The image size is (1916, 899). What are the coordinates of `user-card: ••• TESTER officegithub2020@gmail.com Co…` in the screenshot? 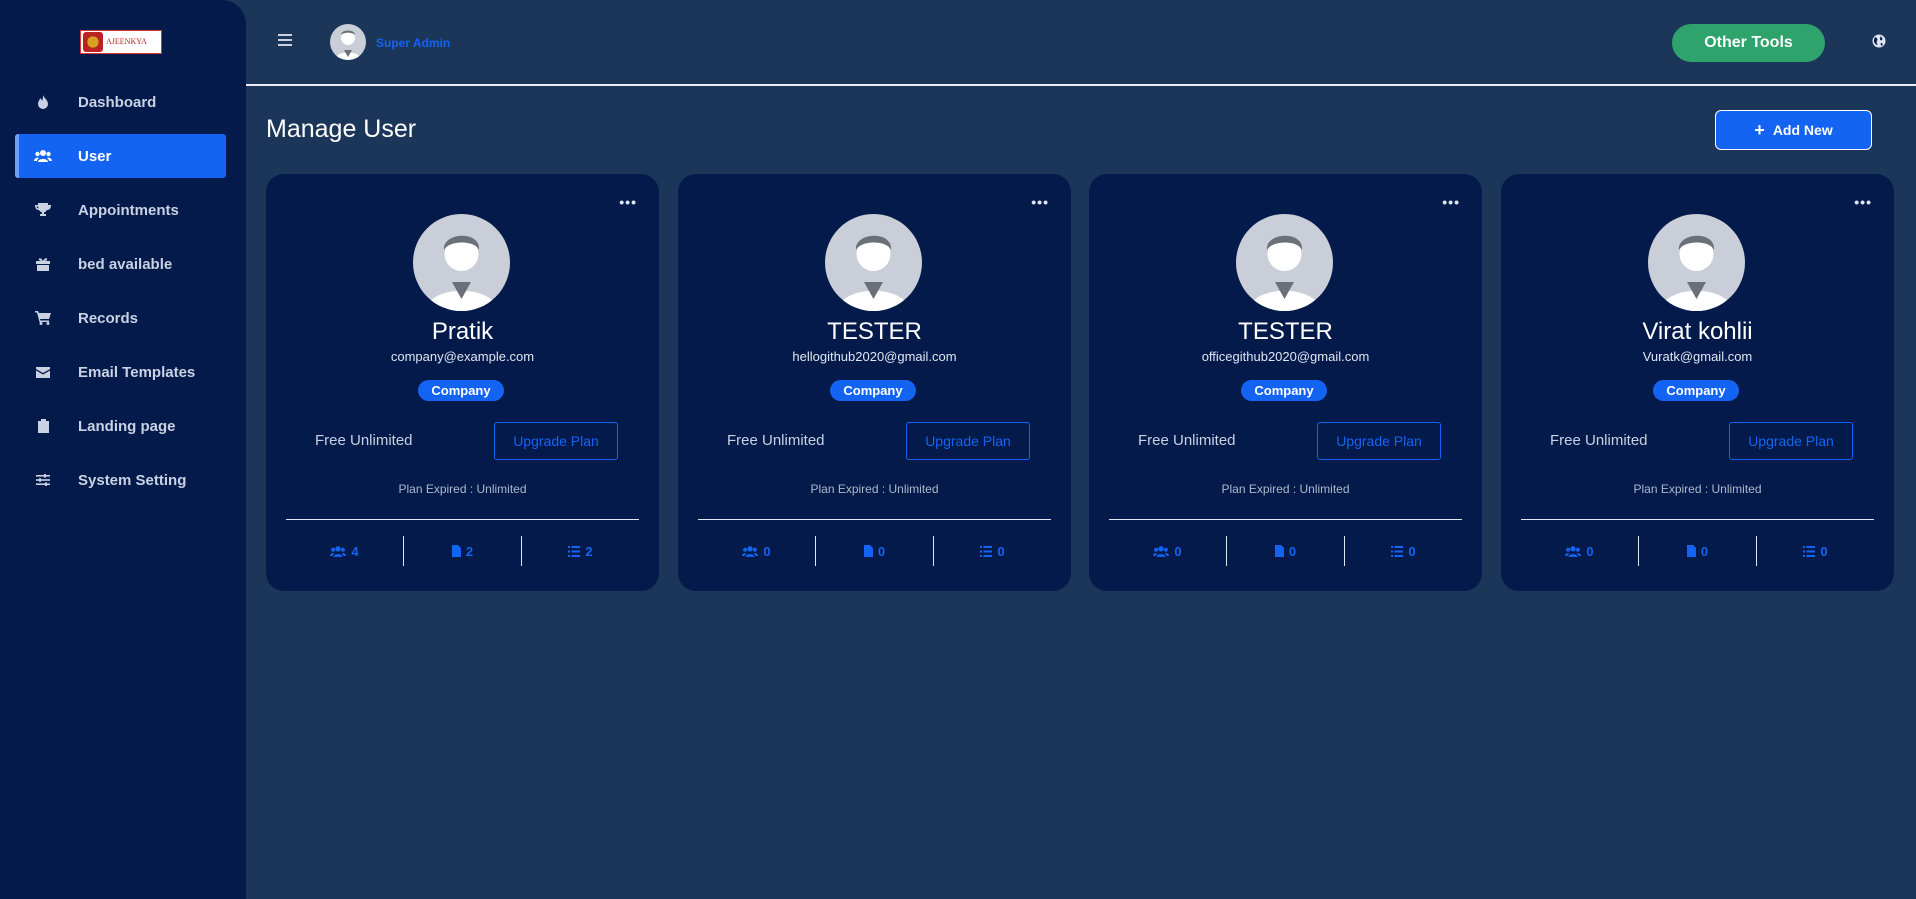 It's located at (1285, 382).